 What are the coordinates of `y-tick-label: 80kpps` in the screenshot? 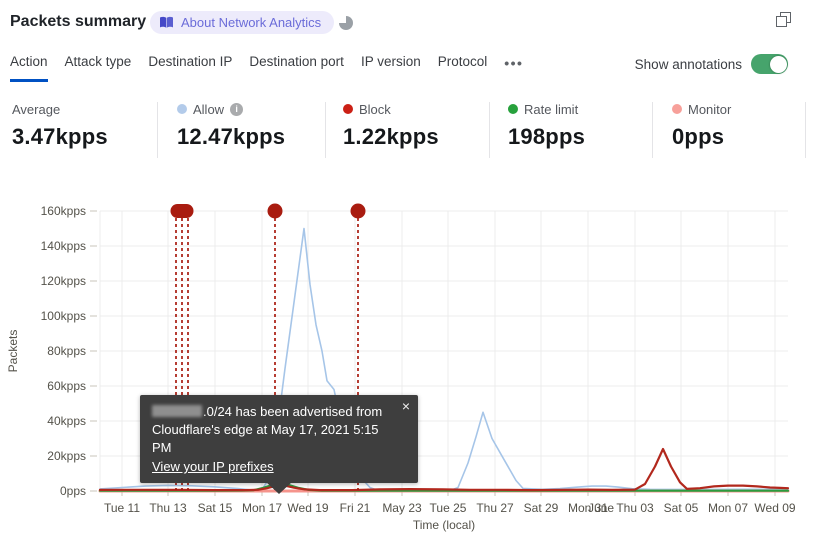 It's located at (66, 351).